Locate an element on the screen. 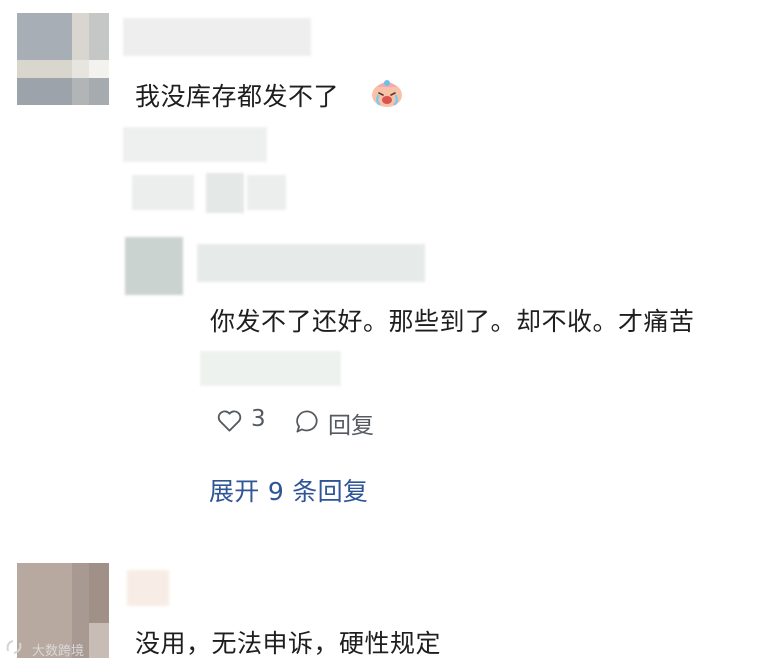  speech-bubble-icon is located at coordinates (307, 421).